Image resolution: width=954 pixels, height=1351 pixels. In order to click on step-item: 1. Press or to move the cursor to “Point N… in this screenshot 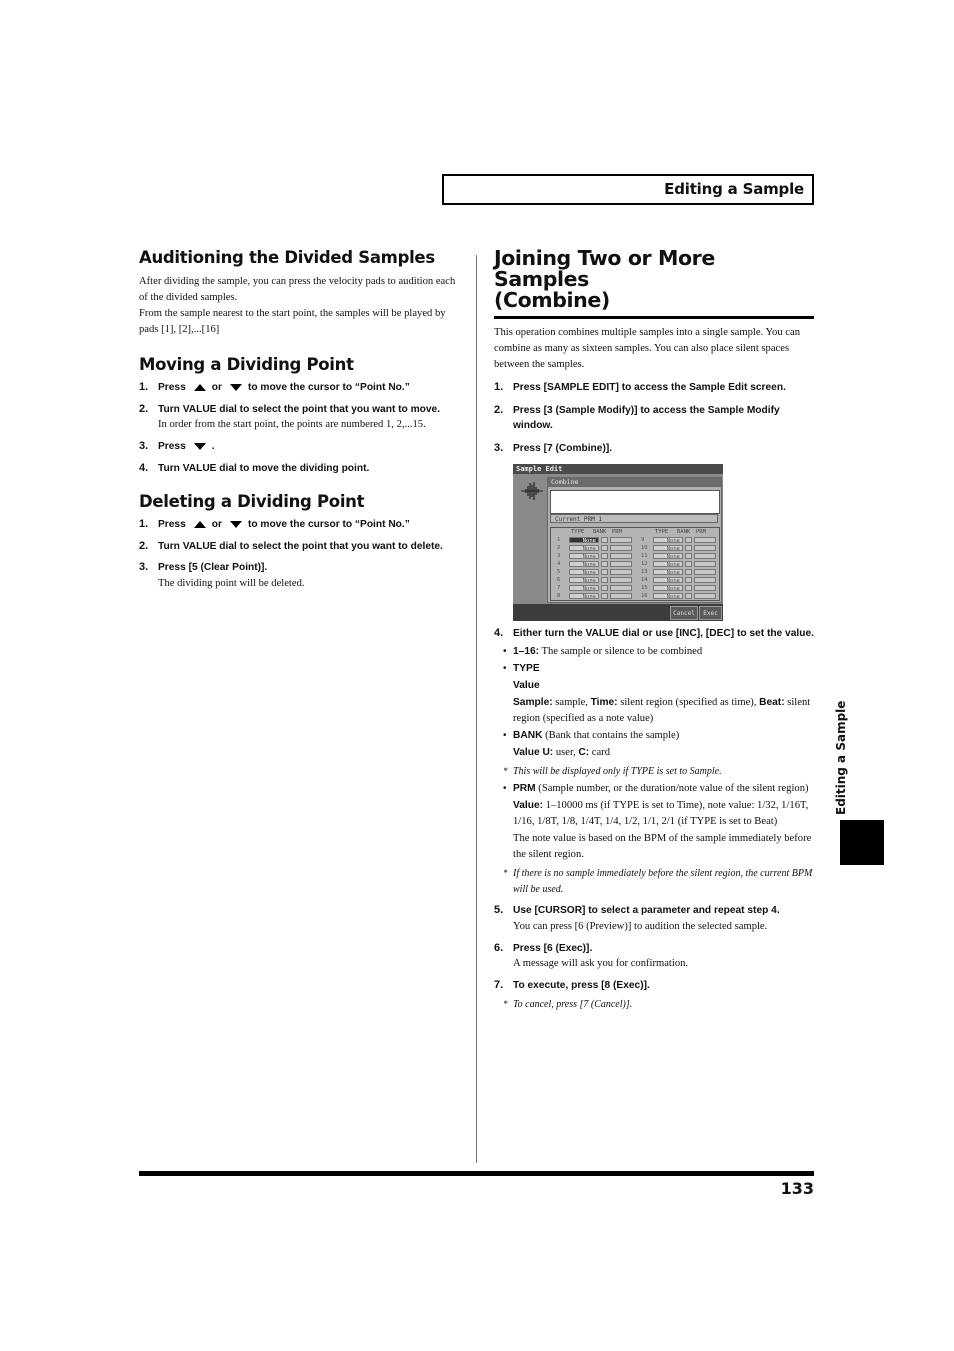, I will do `click(299, 525)`.